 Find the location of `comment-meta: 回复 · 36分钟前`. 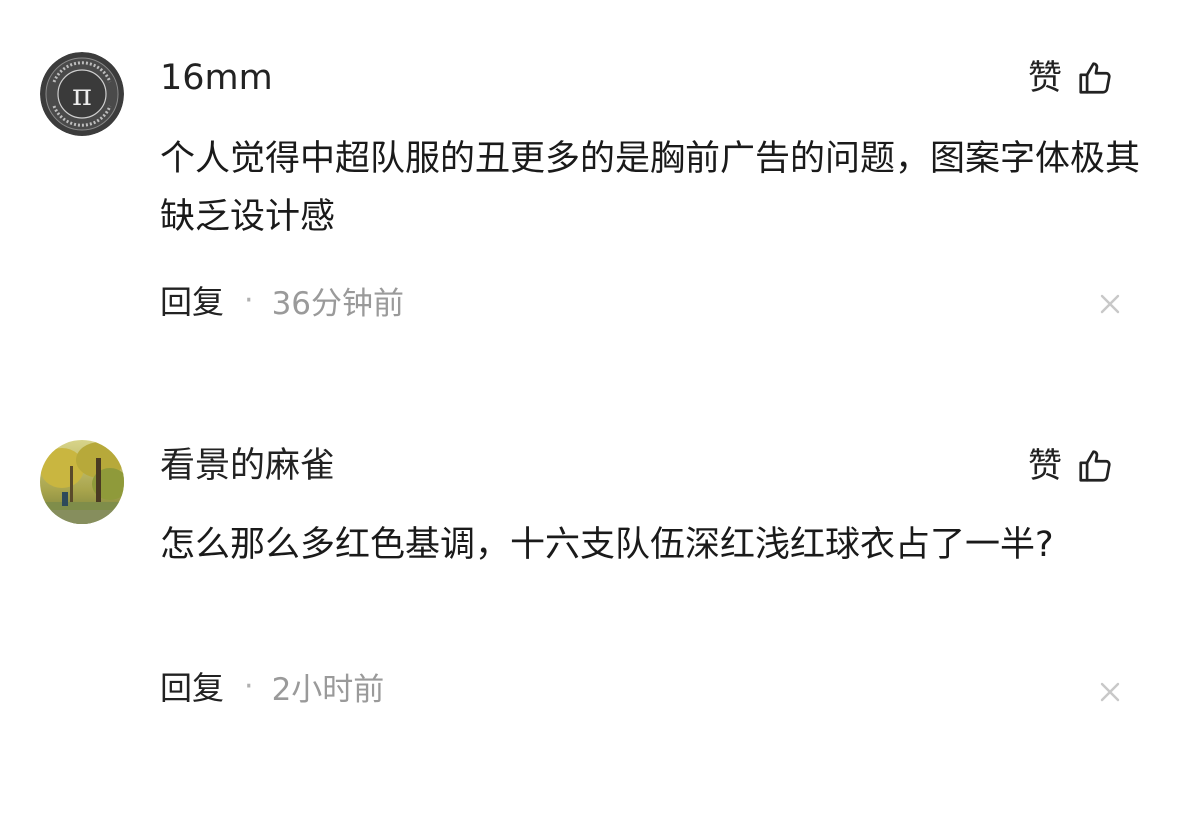

comment-meta: 回复 · 36分钟前 is located at coordinates (282, 300).